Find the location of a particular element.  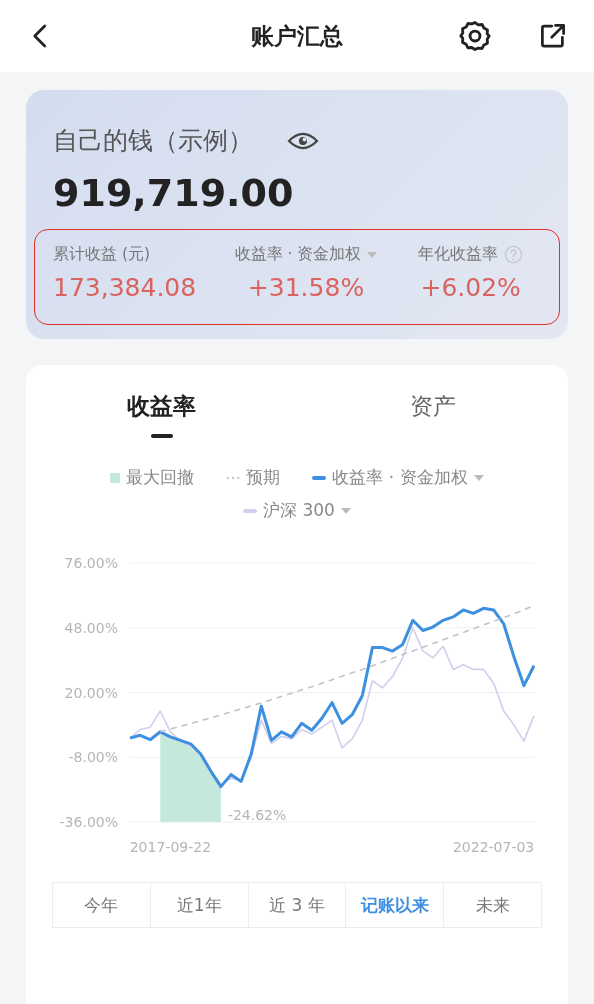

stat-label: 年化收益率 is located at coordinates (458, 254).